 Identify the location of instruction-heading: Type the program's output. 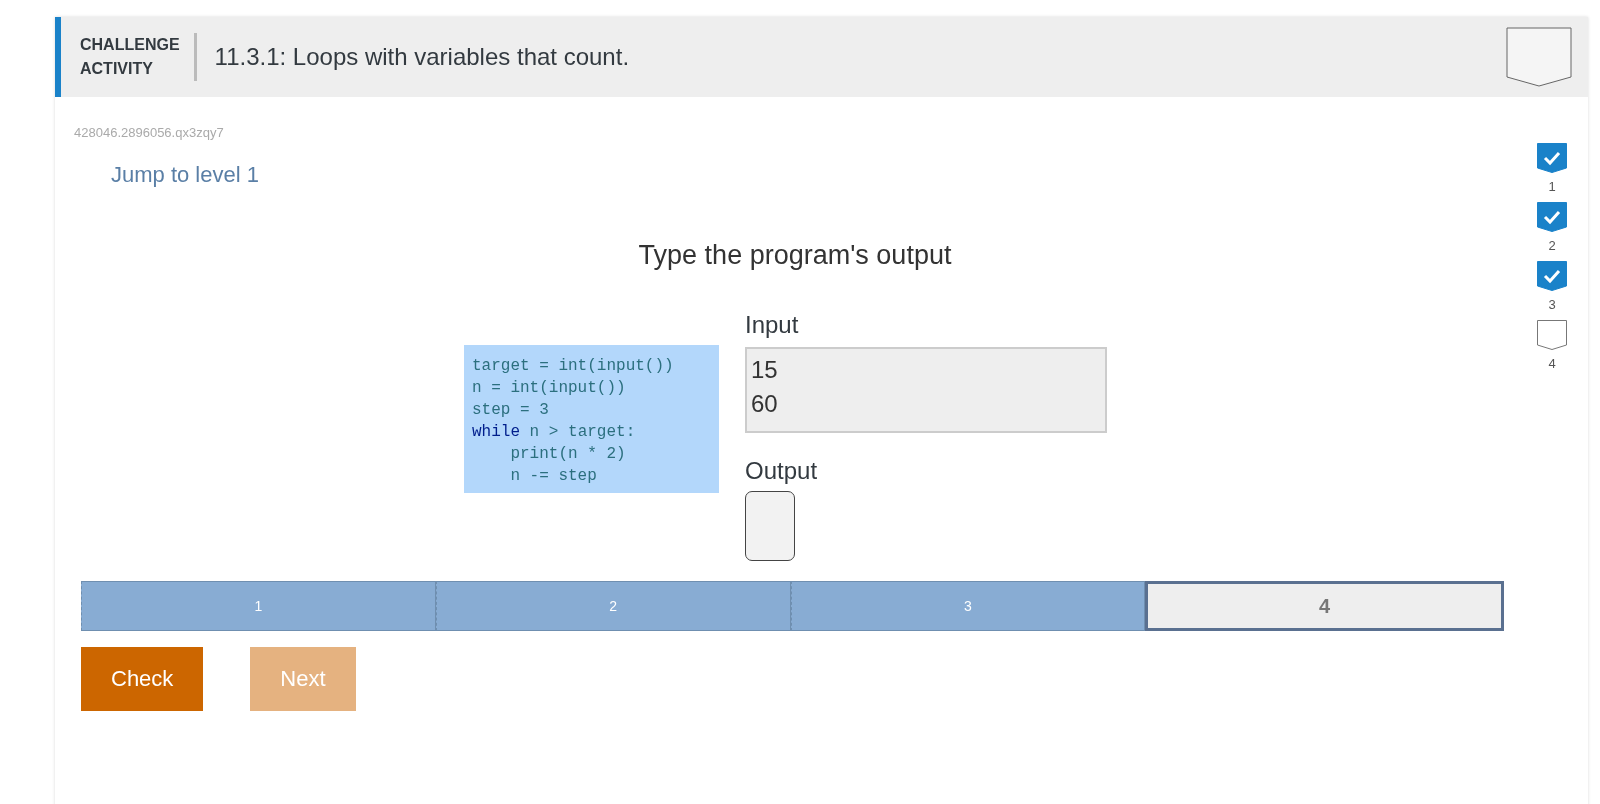
(795, 255).